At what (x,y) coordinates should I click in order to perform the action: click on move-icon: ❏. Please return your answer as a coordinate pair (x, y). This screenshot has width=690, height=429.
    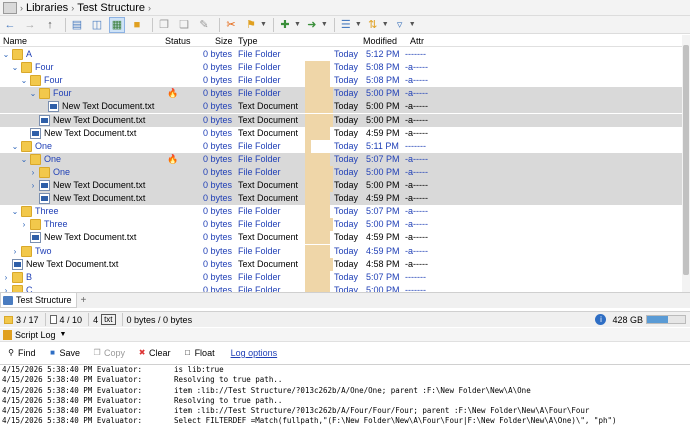
    Looking at the image, I should click on (184, 25).